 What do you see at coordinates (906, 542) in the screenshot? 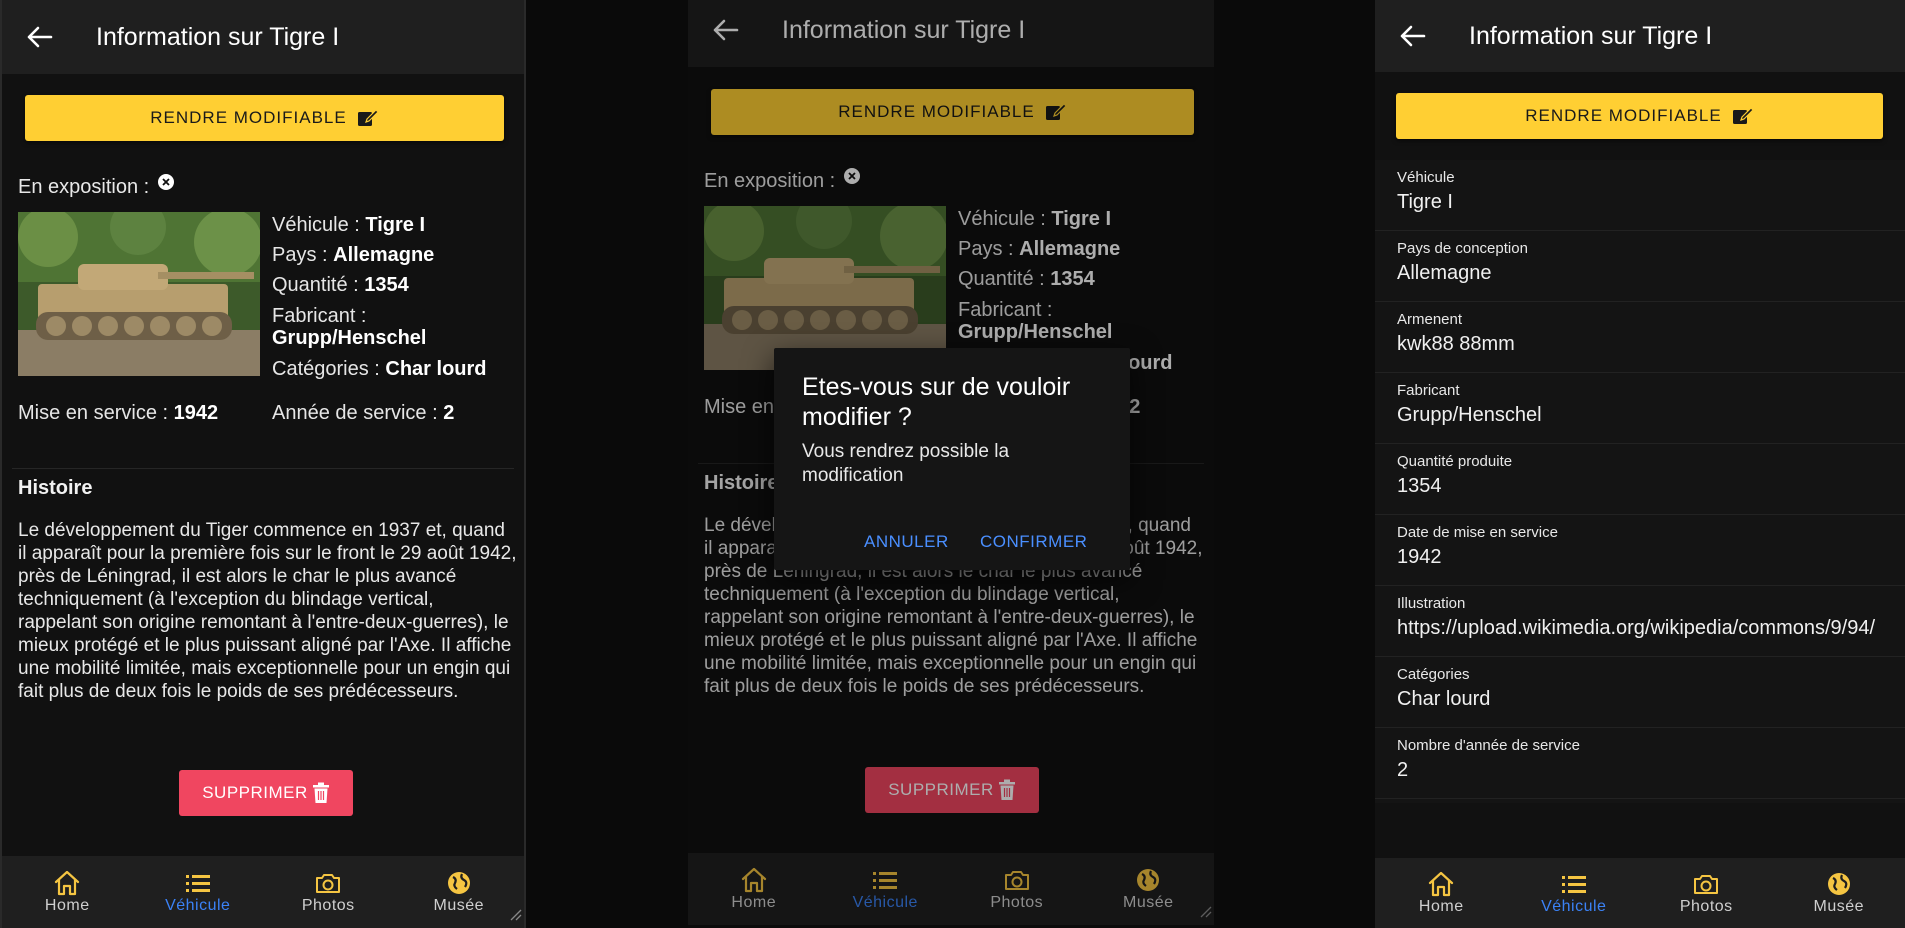
I see `cancel-button: ANNULER` at bounding box center [906, 542].